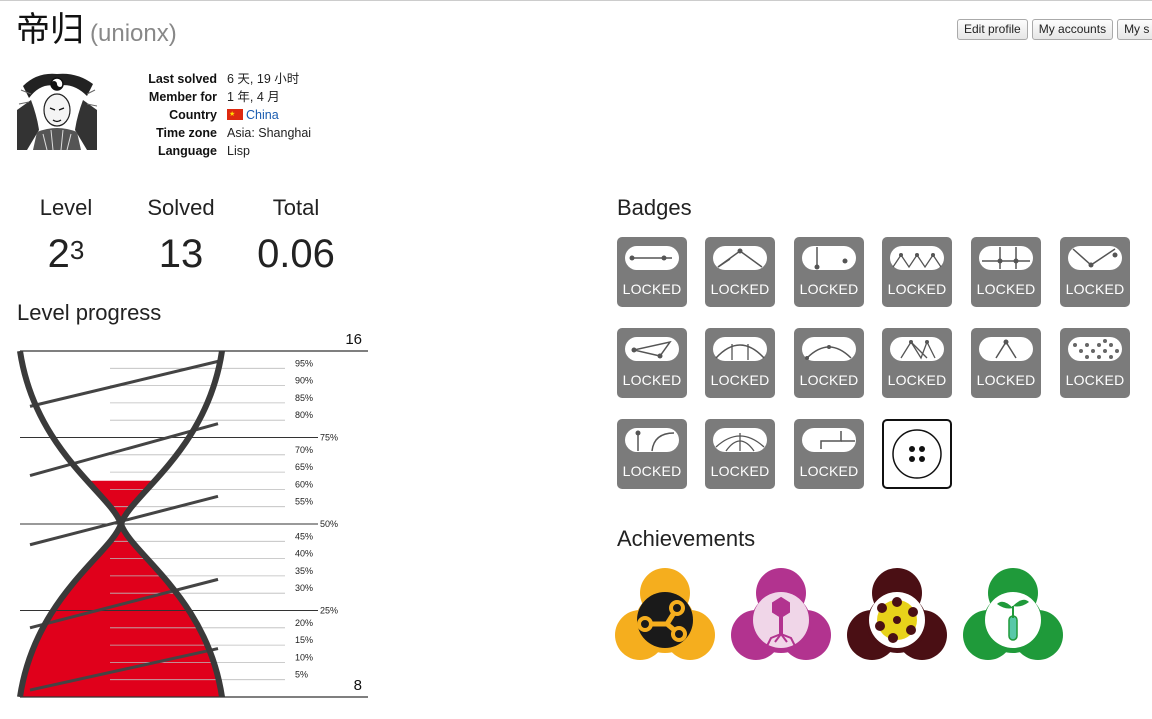  Describe the element at coordinates (829, 258) in the screenshot. I see `graph-branch-icon` at that location.